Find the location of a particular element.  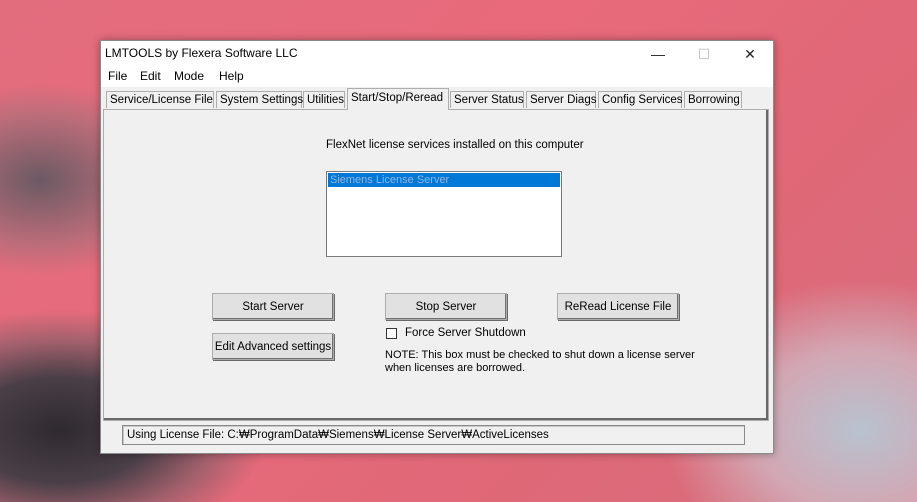

menu-help: Help is located at coordinates (231, 76).